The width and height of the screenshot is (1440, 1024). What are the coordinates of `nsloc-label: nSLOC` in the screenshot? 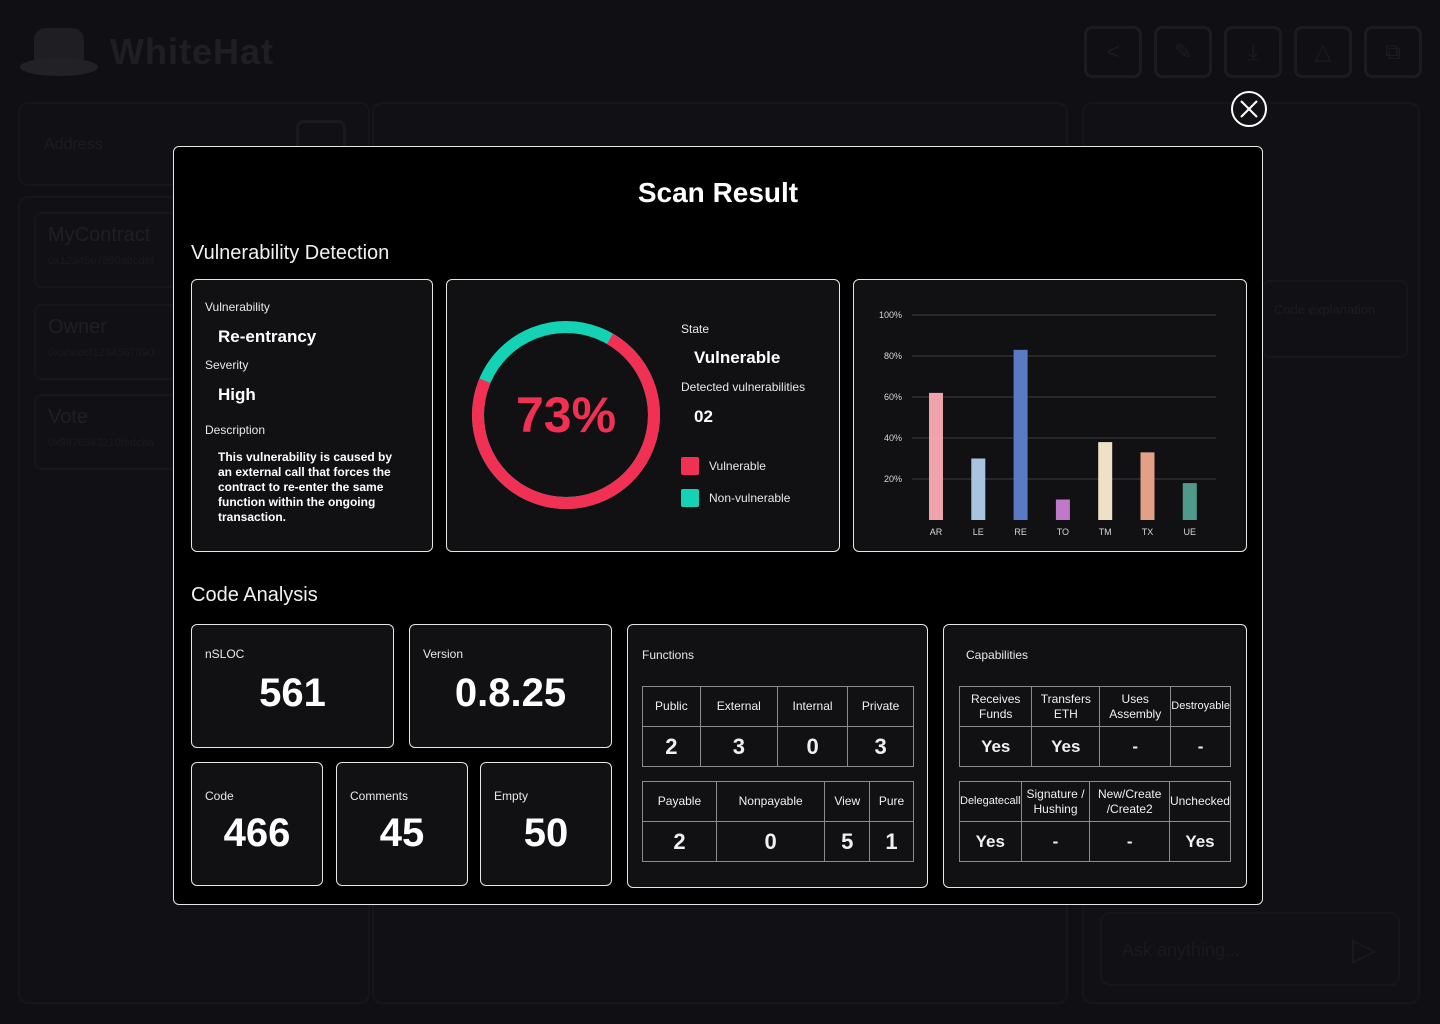 It's located at (225, 654).